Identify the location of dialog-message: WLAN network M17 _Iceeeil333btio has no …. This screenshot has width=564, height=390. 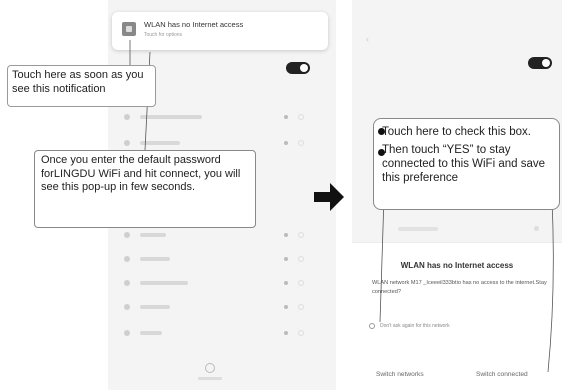
(459, 287).